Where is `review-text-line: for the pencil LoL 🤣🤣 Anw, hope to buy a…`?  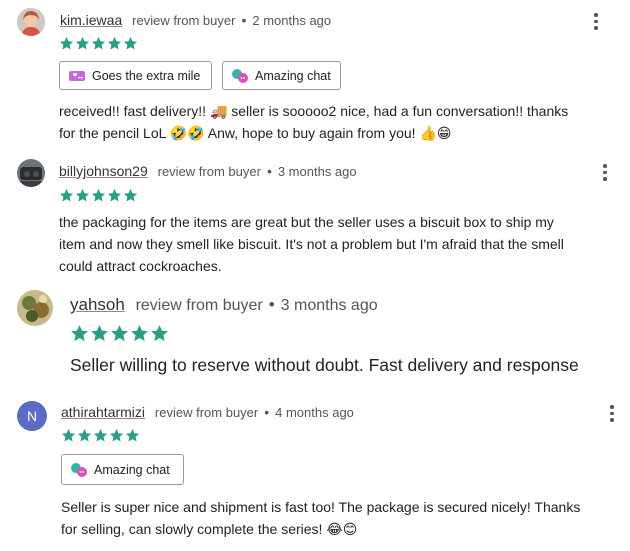
review-text-line: for the pencil LoL 🤣🤣 Anw, hope to buy a… is located at coordinates (255, 133).